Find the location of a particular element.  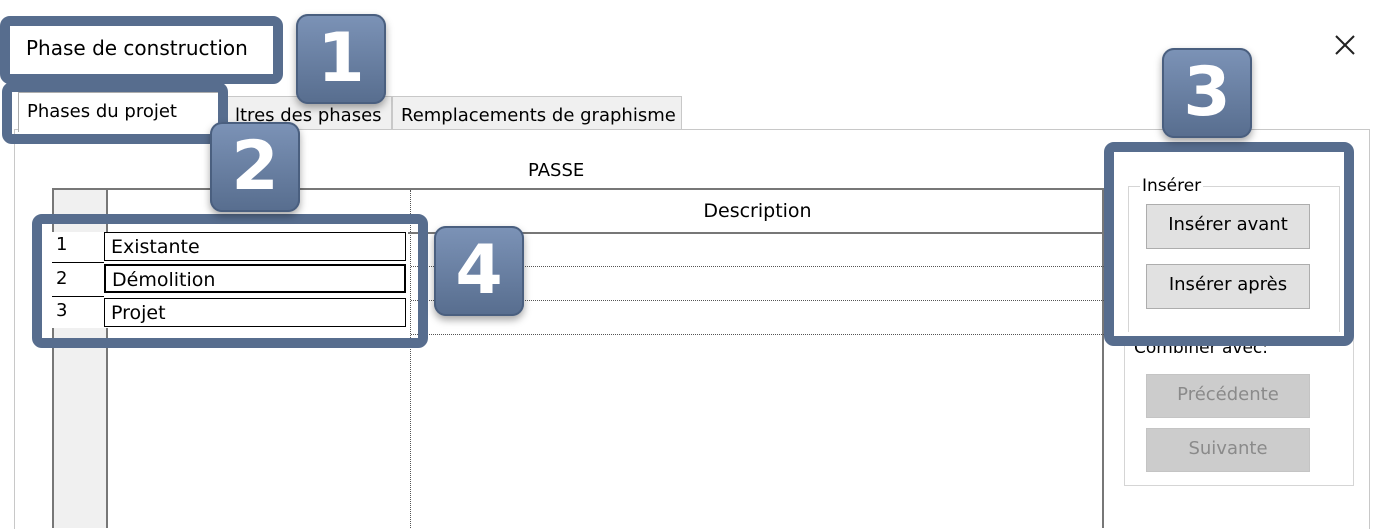

tab-remplacements-de-graphisme: Remplacements de graphisme is located at coordinates (537, 112).